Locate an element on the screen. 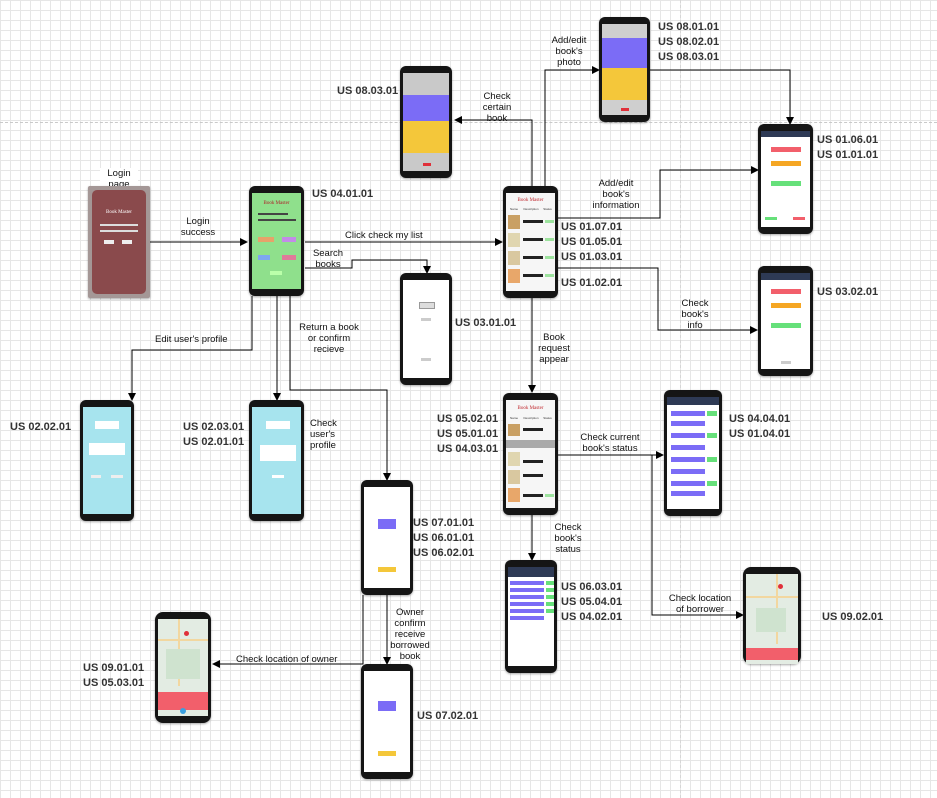 Image resolution: width=937 pixels, height=798 pixels. book-info-save-button is located at coordinates (771, 218).